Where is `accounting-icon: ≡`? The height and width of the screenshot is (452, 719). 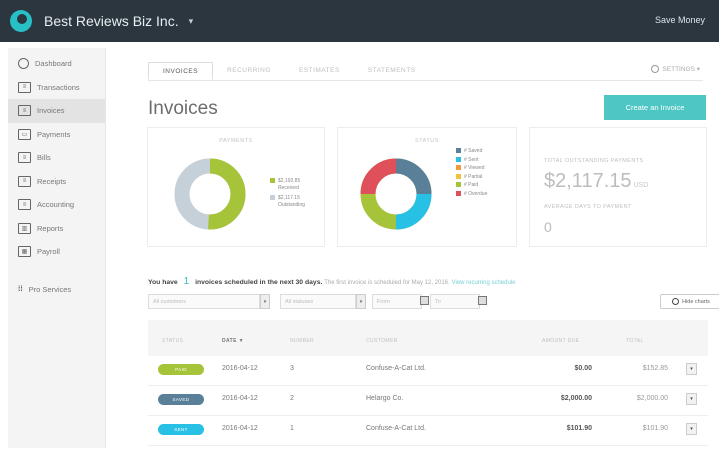
accounting-icon: ≡ is located at coordinates (24, 205).